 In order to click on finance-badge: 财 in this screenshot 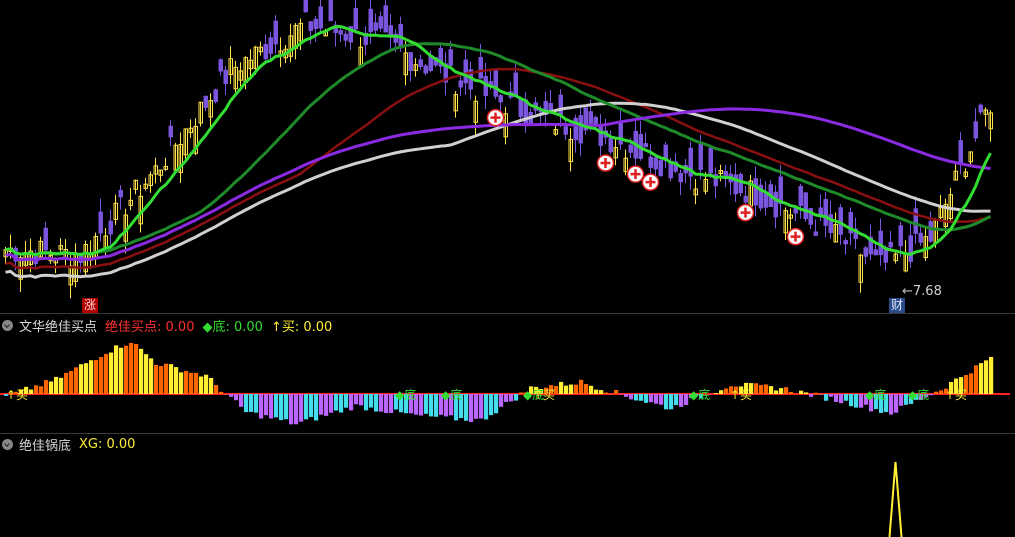, I will do `click(897, 305)`.